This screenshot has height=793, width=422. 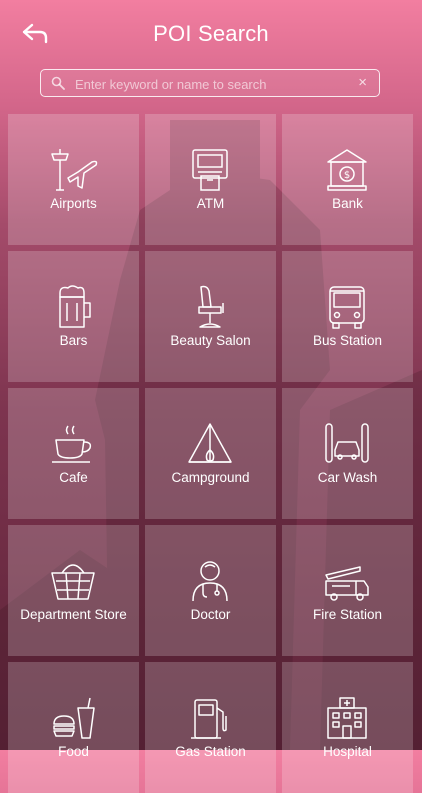 I want to click on search-icon, so click(x=58, y=83).